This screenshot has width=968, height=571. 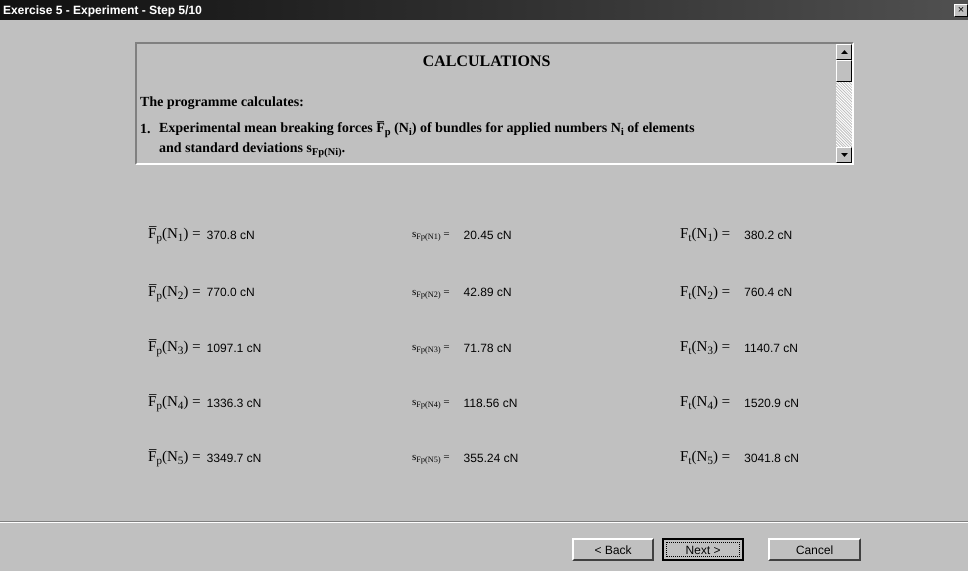 I want to click on formula-label: F$_{t}$(N$_{1}$) =, so click(x=705, y=235).